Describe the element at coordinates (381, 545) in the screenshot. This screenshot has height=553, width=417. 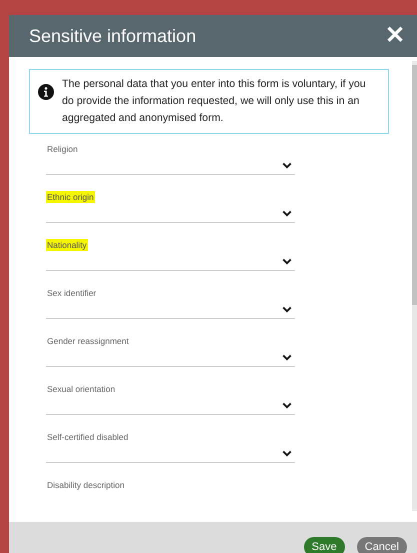
I see `cancel-button: Cancel` at that location.